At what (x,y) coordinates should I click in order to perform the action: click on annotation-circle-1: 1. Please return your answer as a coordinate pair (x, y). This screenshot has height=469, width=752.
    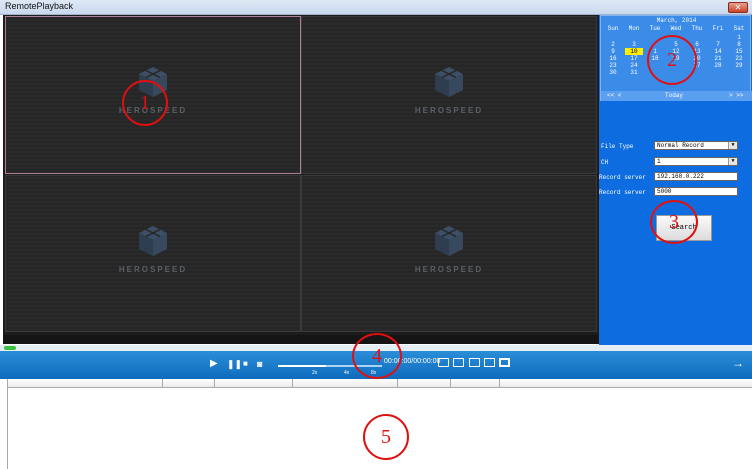
    Looking at the image, I should click on (145, 103).